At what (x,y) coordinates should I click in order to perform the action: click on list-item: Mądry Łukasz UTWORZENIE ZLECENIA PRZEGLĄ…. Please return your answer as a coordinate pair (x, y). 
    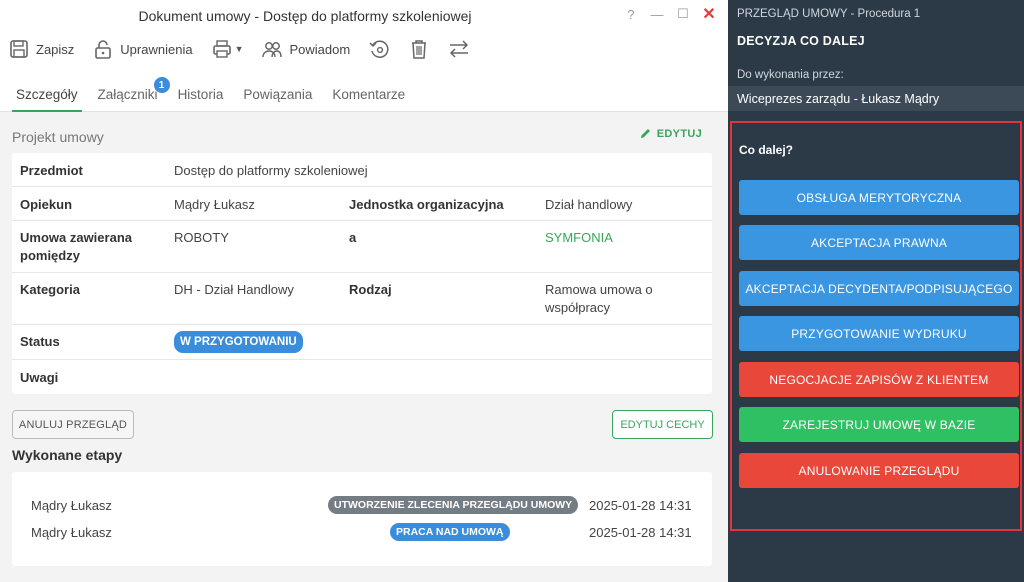
    Looking at the image, I should click on (362, 506).